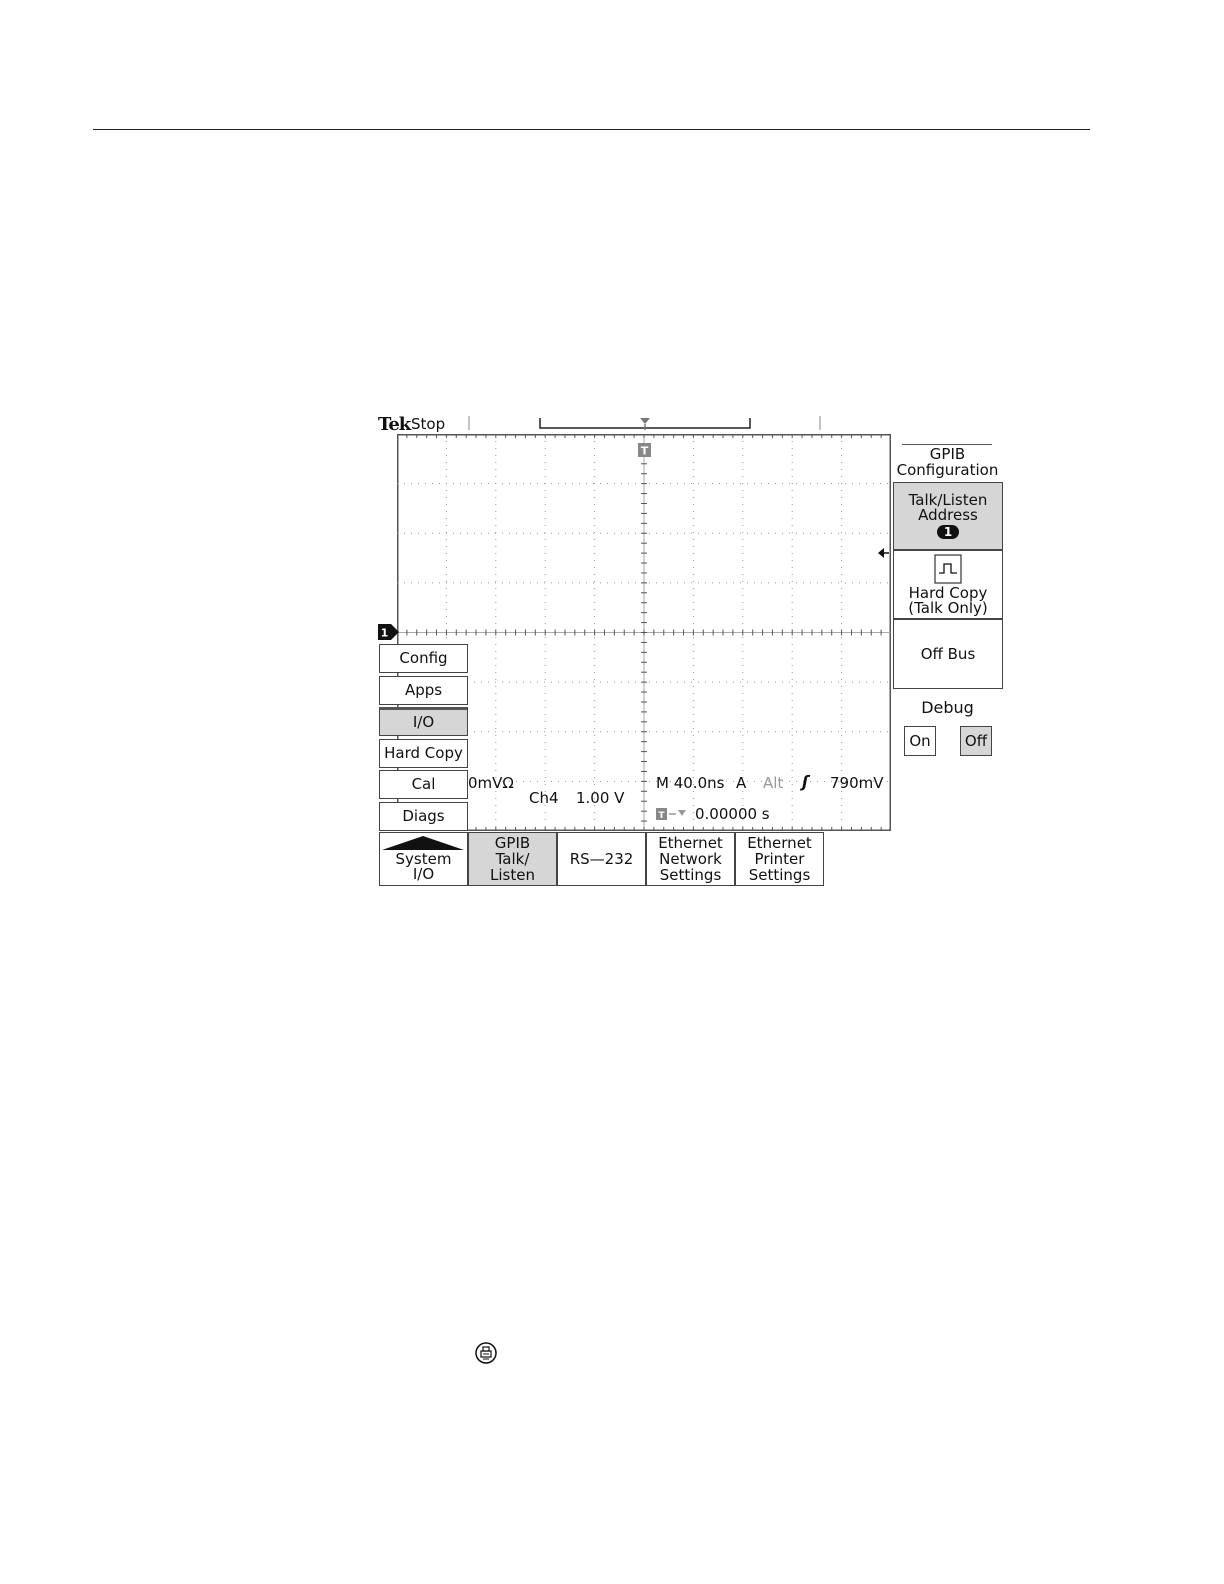  I want to click on tab-ethernet-network-settings: Ethernet Network Settings, so click(690, 859).